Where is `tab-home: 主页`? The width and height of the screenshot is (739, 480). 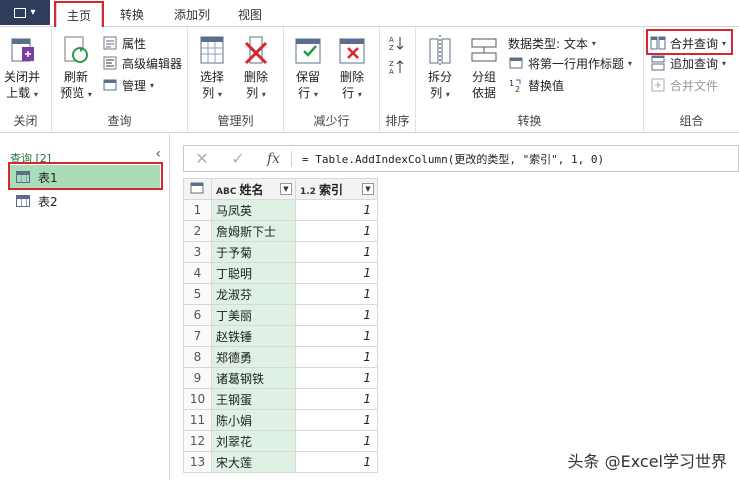 tab-home: 主页 is located at coordinates (79, 15).